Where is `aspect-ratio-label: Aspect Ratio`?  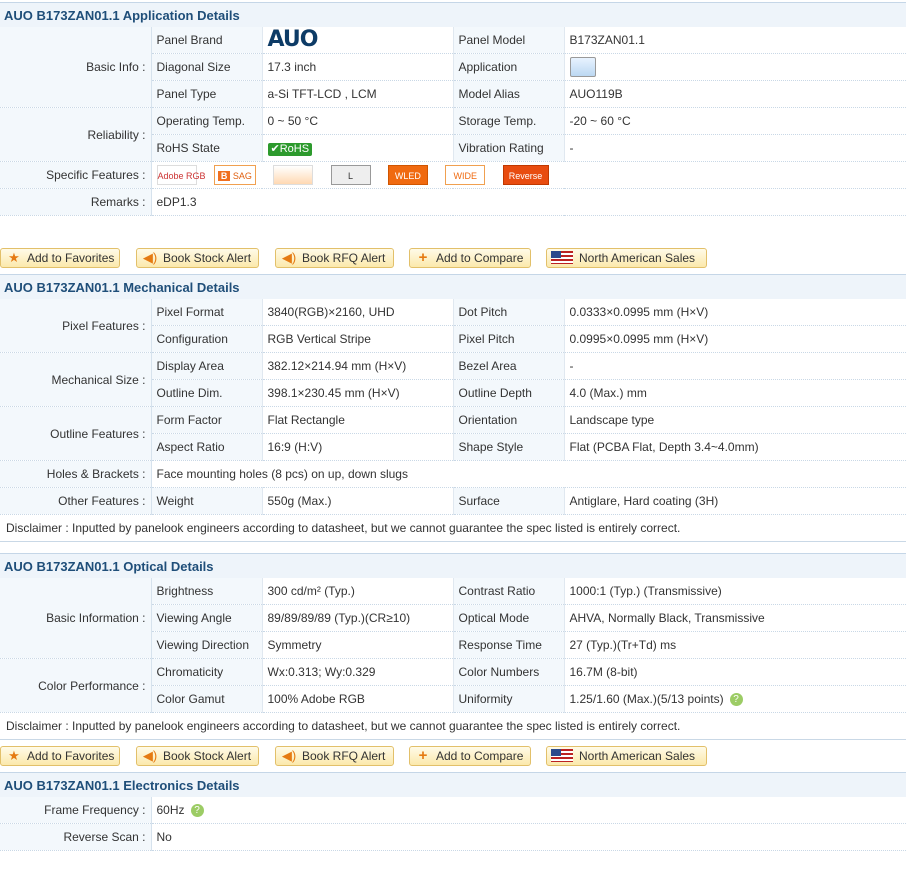 aspect-ratio-label: Aspect Ratio is located at coordinates (207, 447).